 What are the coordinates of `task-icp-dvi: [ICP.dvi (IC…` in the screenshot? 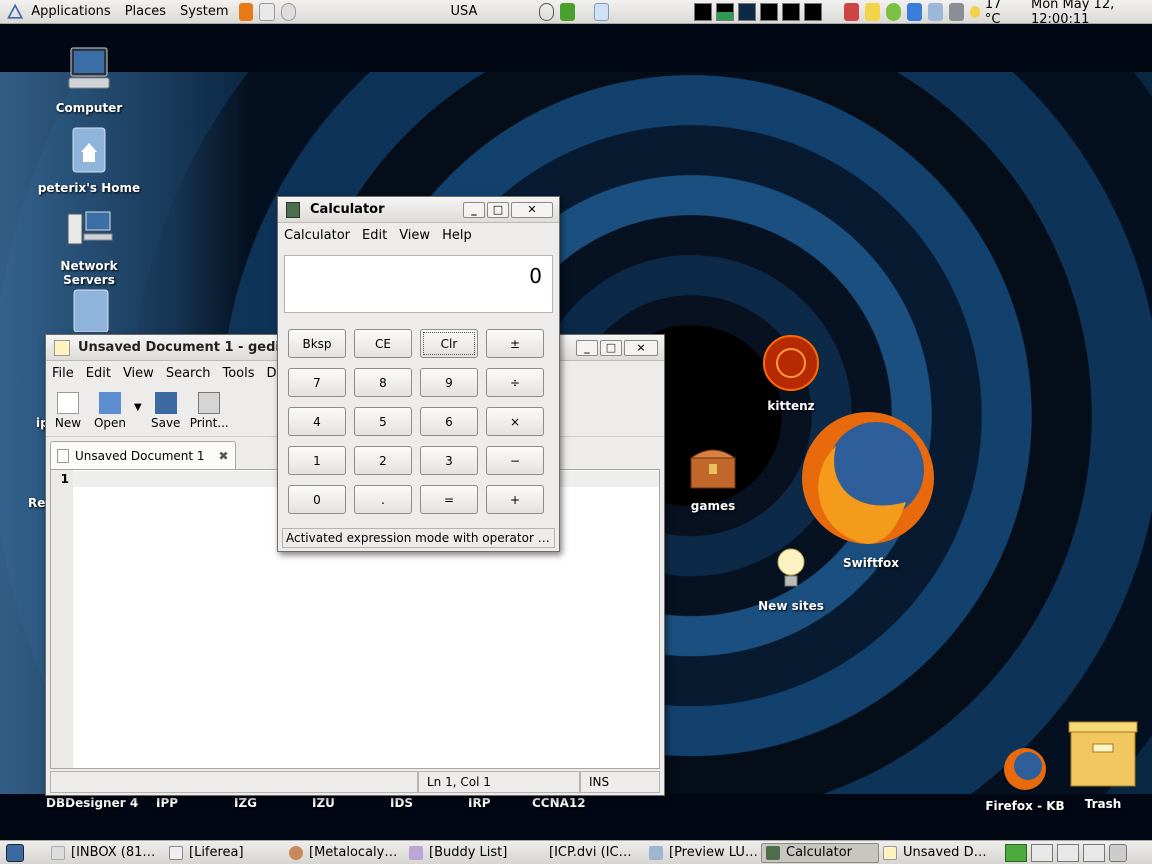 It's located at (595, 853).